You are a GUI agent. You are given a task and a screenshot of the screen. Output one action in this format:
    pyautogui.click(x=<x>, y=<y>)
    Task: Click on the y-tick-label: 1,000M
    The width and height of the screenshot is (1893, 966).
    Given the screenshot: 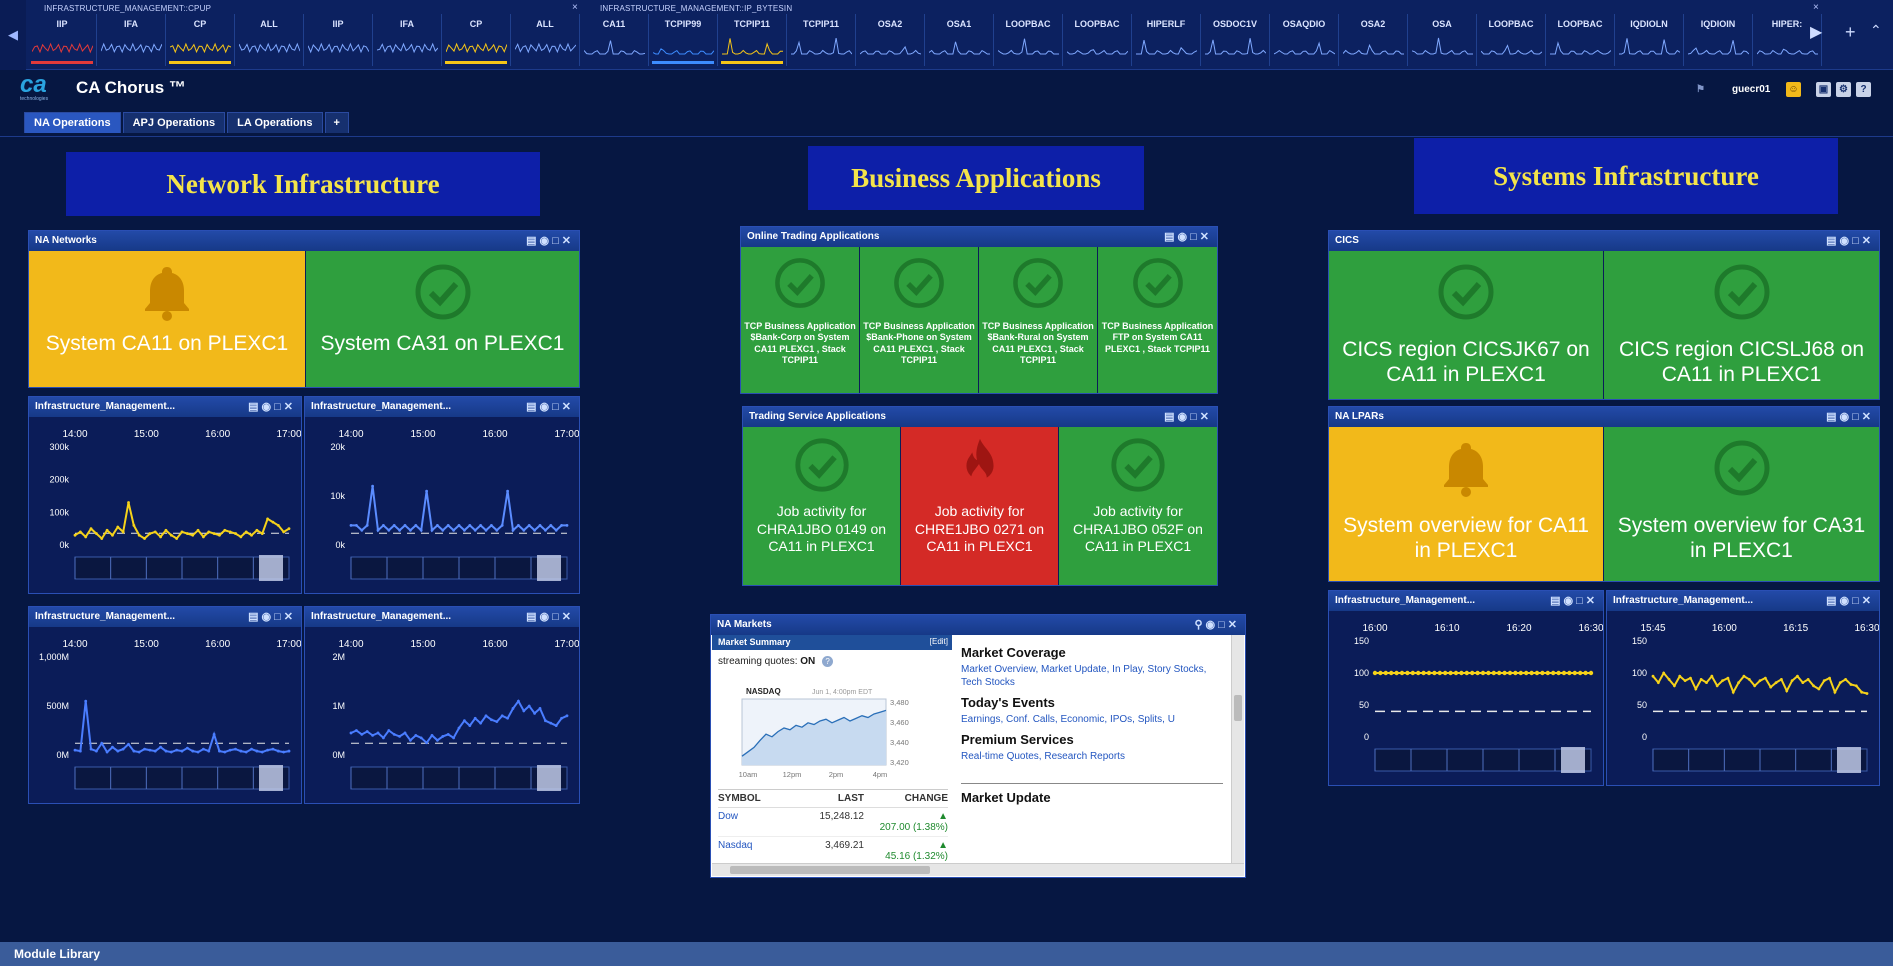 What is the action you would take?
    pyautogui.click(x=54, y=657)
    